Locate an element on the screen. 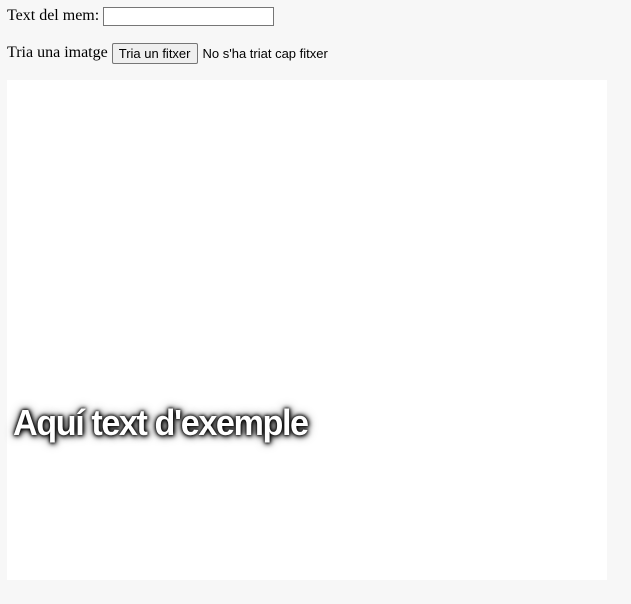  meme-text-input is located at coordinates (189, 16).